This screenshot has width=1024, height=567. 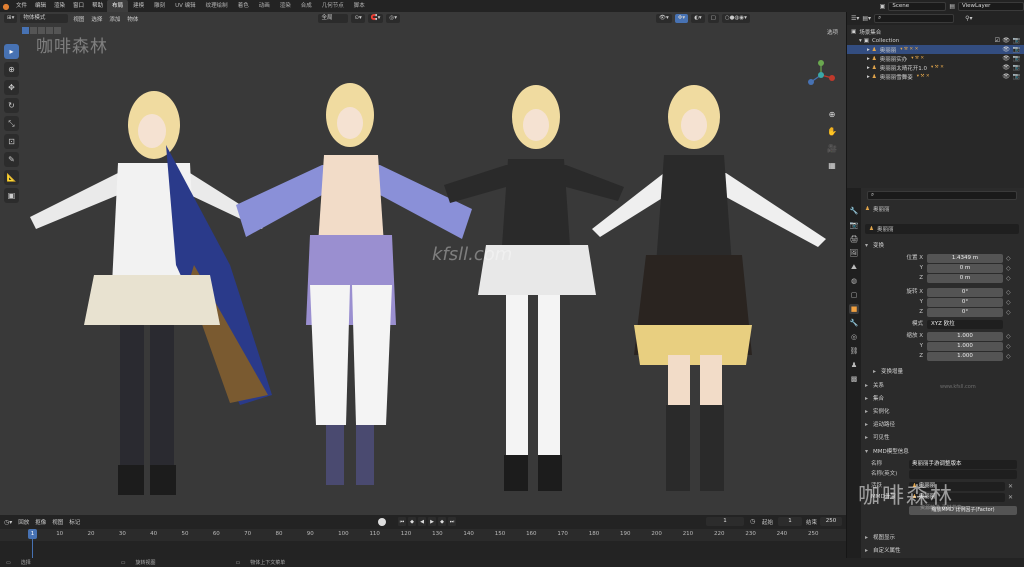 What do you see at coordinates (713, 18) in the screenshot?
I see `xray-icon: ▢` at bounding box center [713, 18].